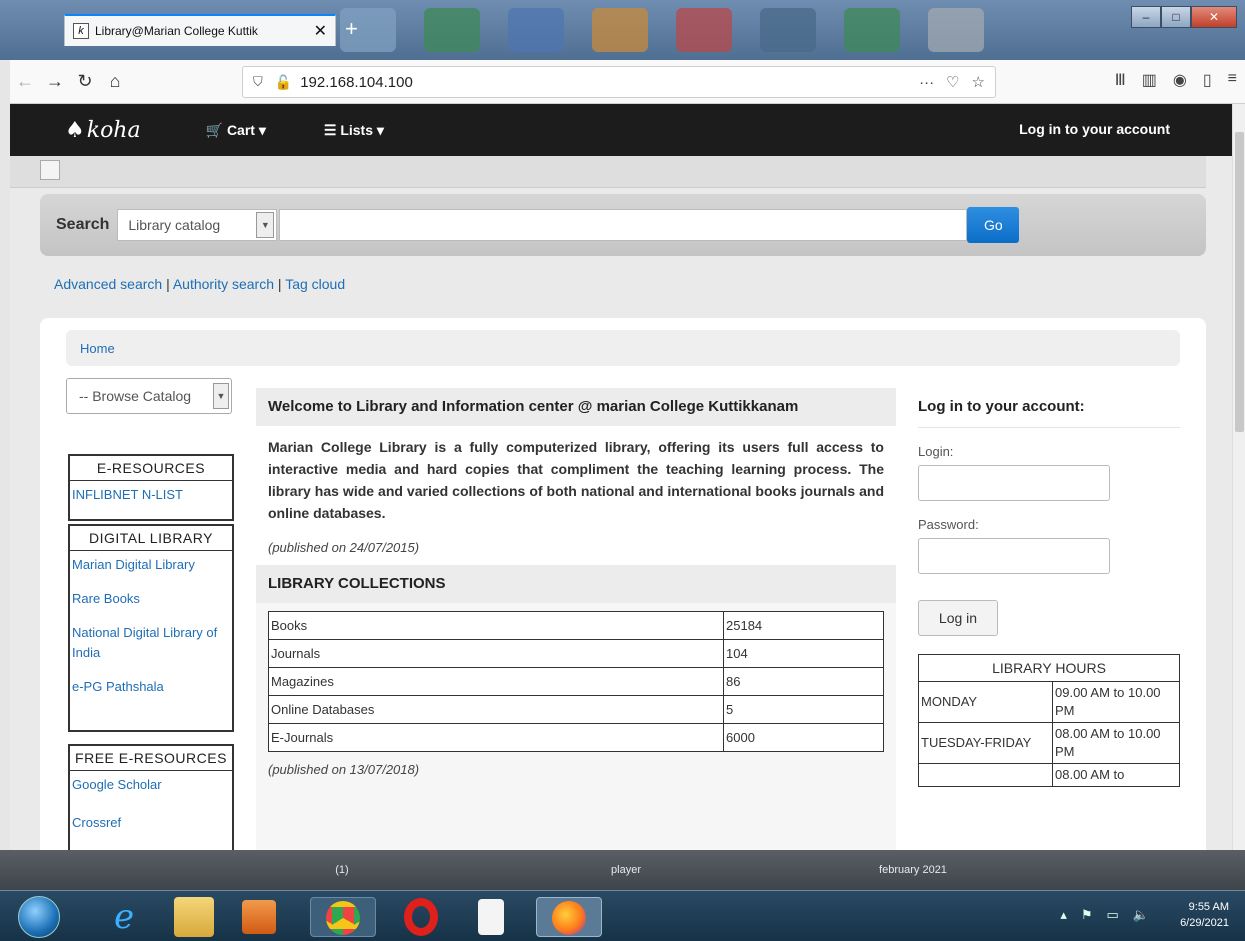 Image resolution: width=1245 pixels, height=941 pixels. What do you see at coordinates (1238, 477) in the screenshot?
I see `page-scrollbar` at bounding box center [1238, 477].